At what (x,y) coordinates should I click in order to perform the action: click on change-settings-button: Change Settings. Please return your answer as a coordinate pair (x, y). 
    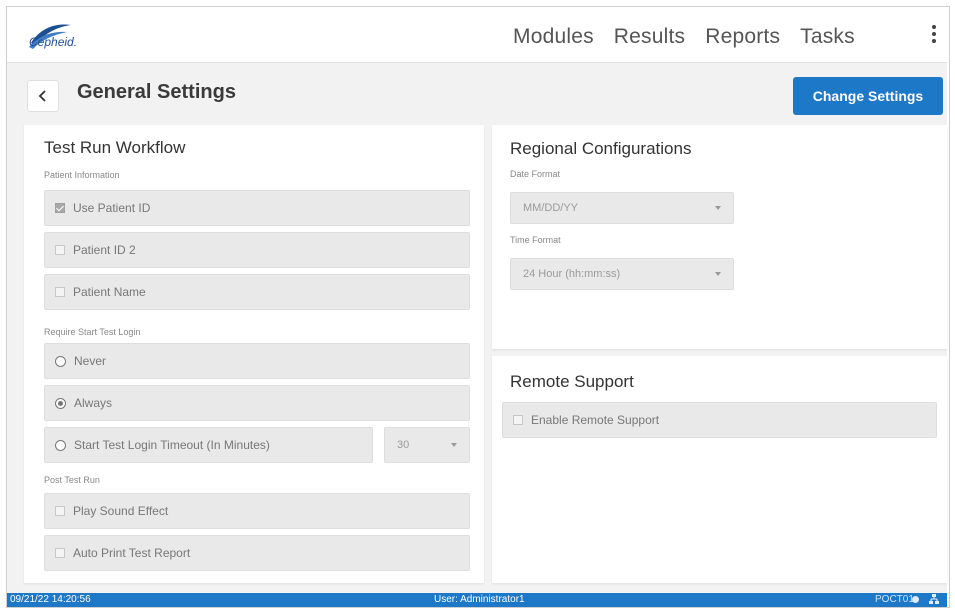
    Looking at the image, I should click on (868, 96).